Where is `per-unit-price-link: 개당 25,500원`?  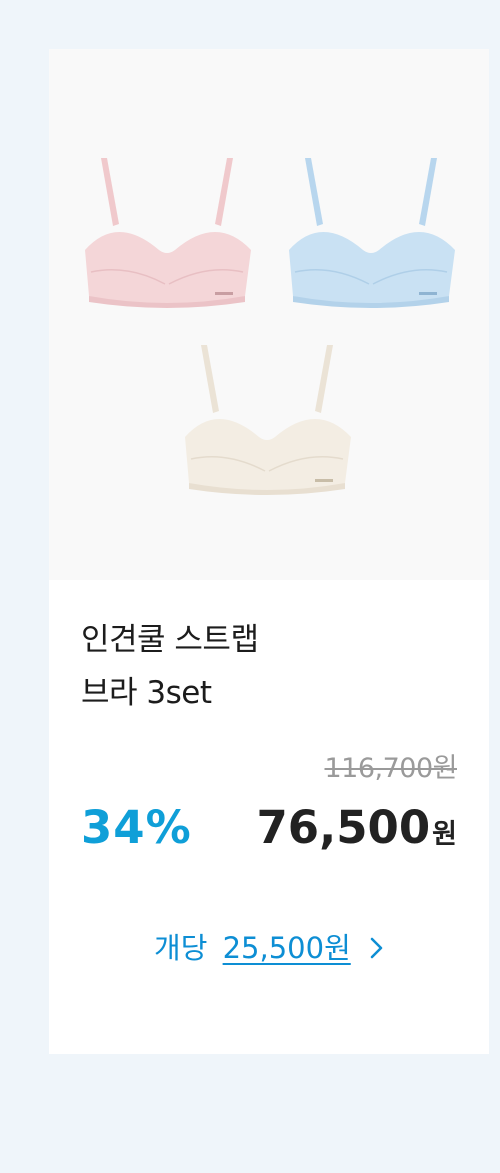
per-unit-price-link: 개당 25,500원 is located at coordinates (269, 946).